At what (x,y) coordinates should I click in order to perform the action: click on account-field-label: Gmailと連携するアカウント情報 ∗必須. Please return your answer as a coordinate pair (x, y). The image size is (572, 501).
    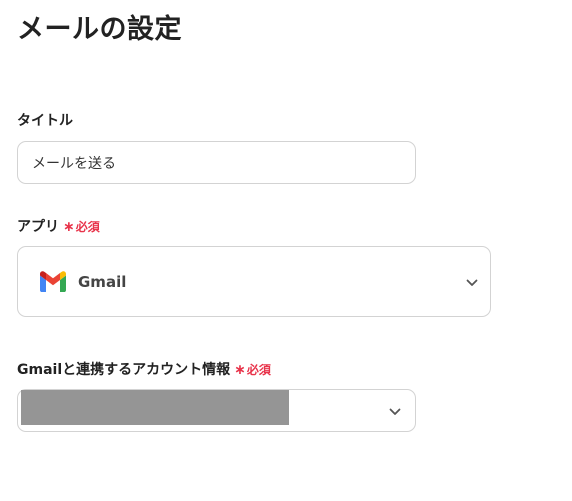
    Looking at the image, I should click on (144, 370).